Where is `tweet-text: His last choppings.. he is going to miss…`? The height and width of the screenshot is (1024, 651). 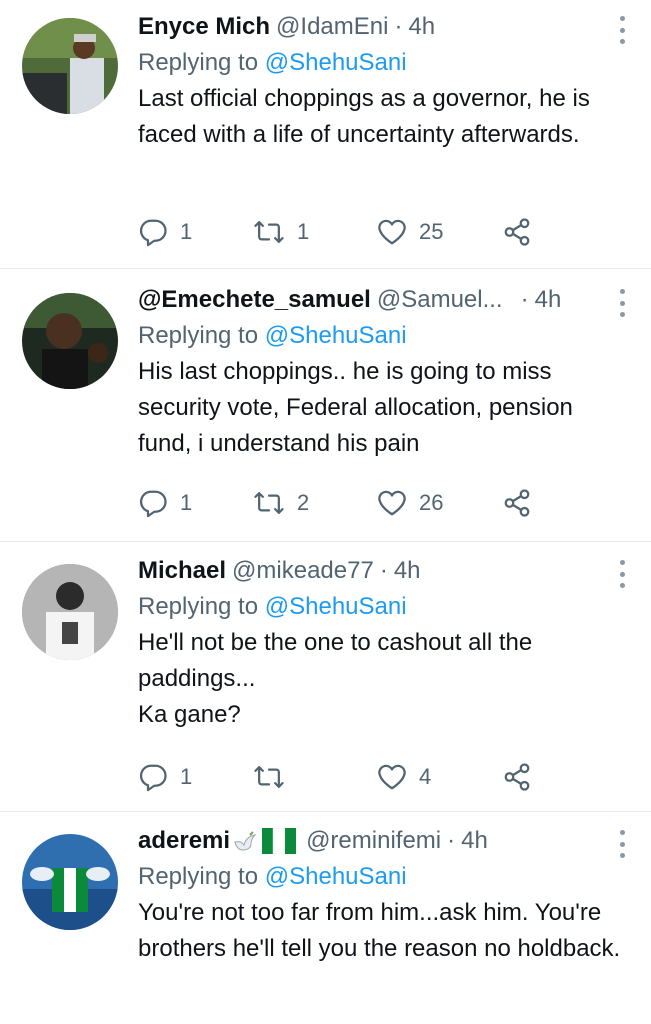
tweet-text: His last choppings.. he is going to miss… is located at coordinates (355, 407).